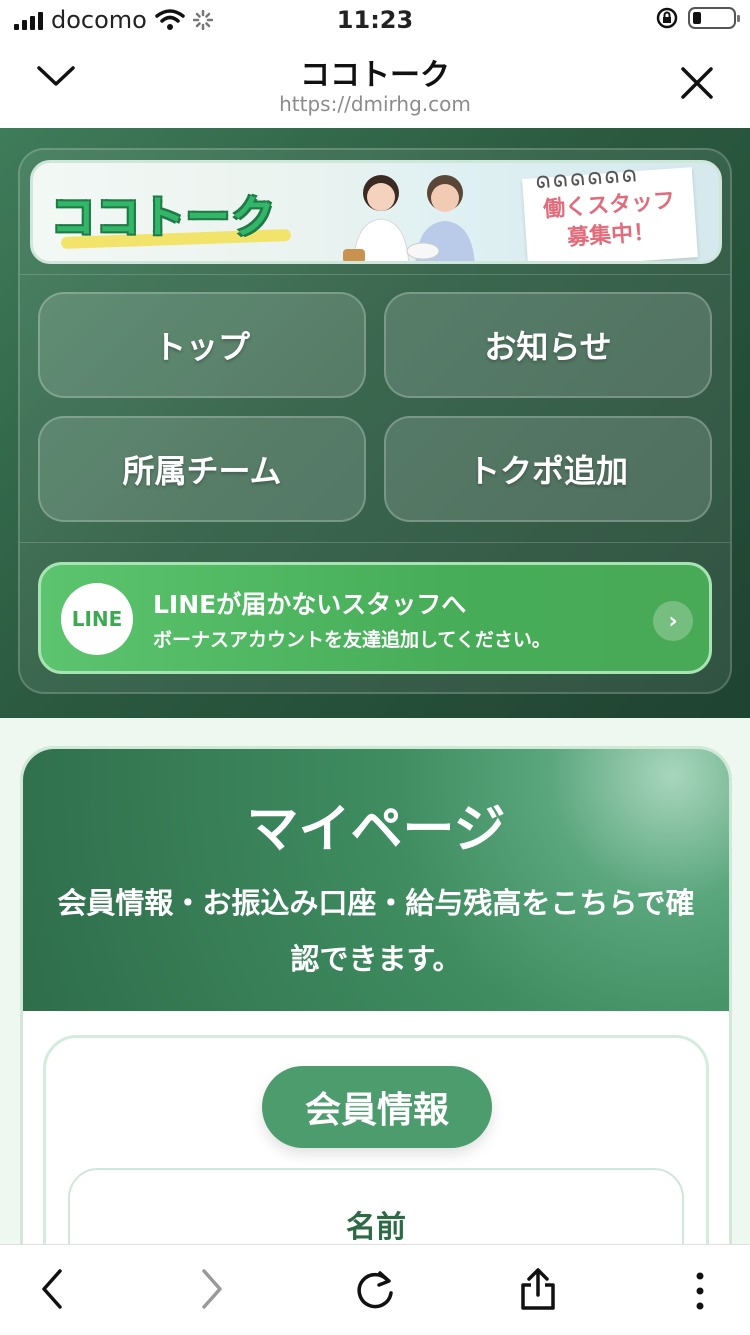 The height and width of the screenshot is (1335, 750). I want to click on close-icon, so click(697, 83).